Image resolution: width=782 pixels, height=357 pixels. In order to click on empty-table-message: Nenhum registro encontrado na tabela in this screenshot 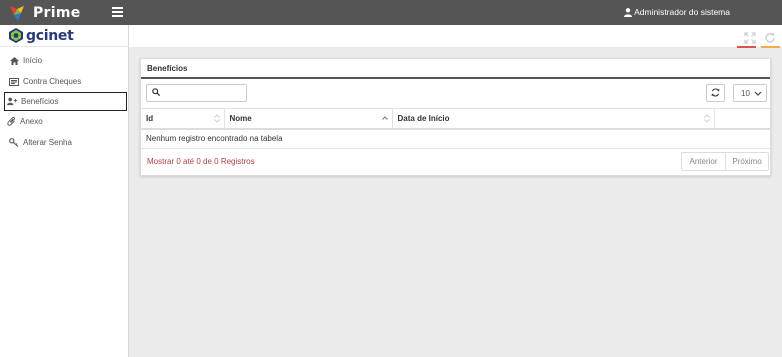, I will do `click(455, 138)`.